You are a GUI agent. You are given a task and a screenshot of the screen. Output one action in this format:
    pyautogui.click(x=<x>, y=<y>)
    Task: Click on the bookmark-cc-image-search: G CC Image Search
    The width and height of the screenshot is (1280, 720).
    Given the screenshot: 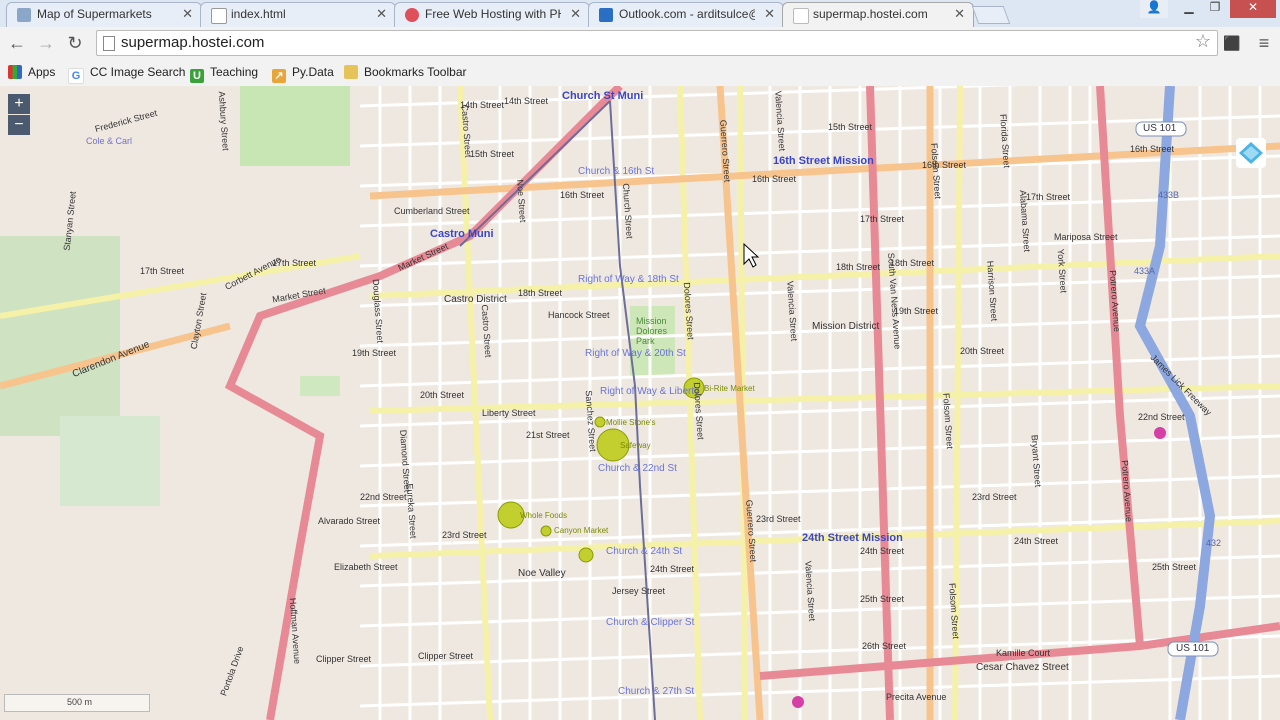 What is the action you would take?
    pyautogui.click(x=126, y=73)
    